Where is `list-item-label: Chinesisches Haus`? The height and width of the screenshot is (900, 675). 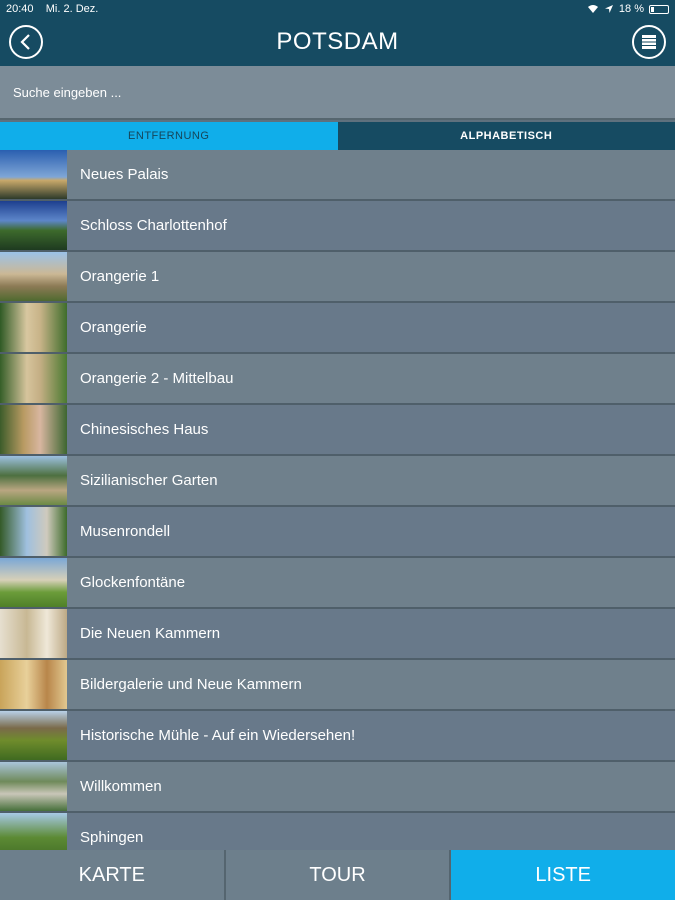 list-item-label: Chinesisches Haus is located at coordinates (144, 429).